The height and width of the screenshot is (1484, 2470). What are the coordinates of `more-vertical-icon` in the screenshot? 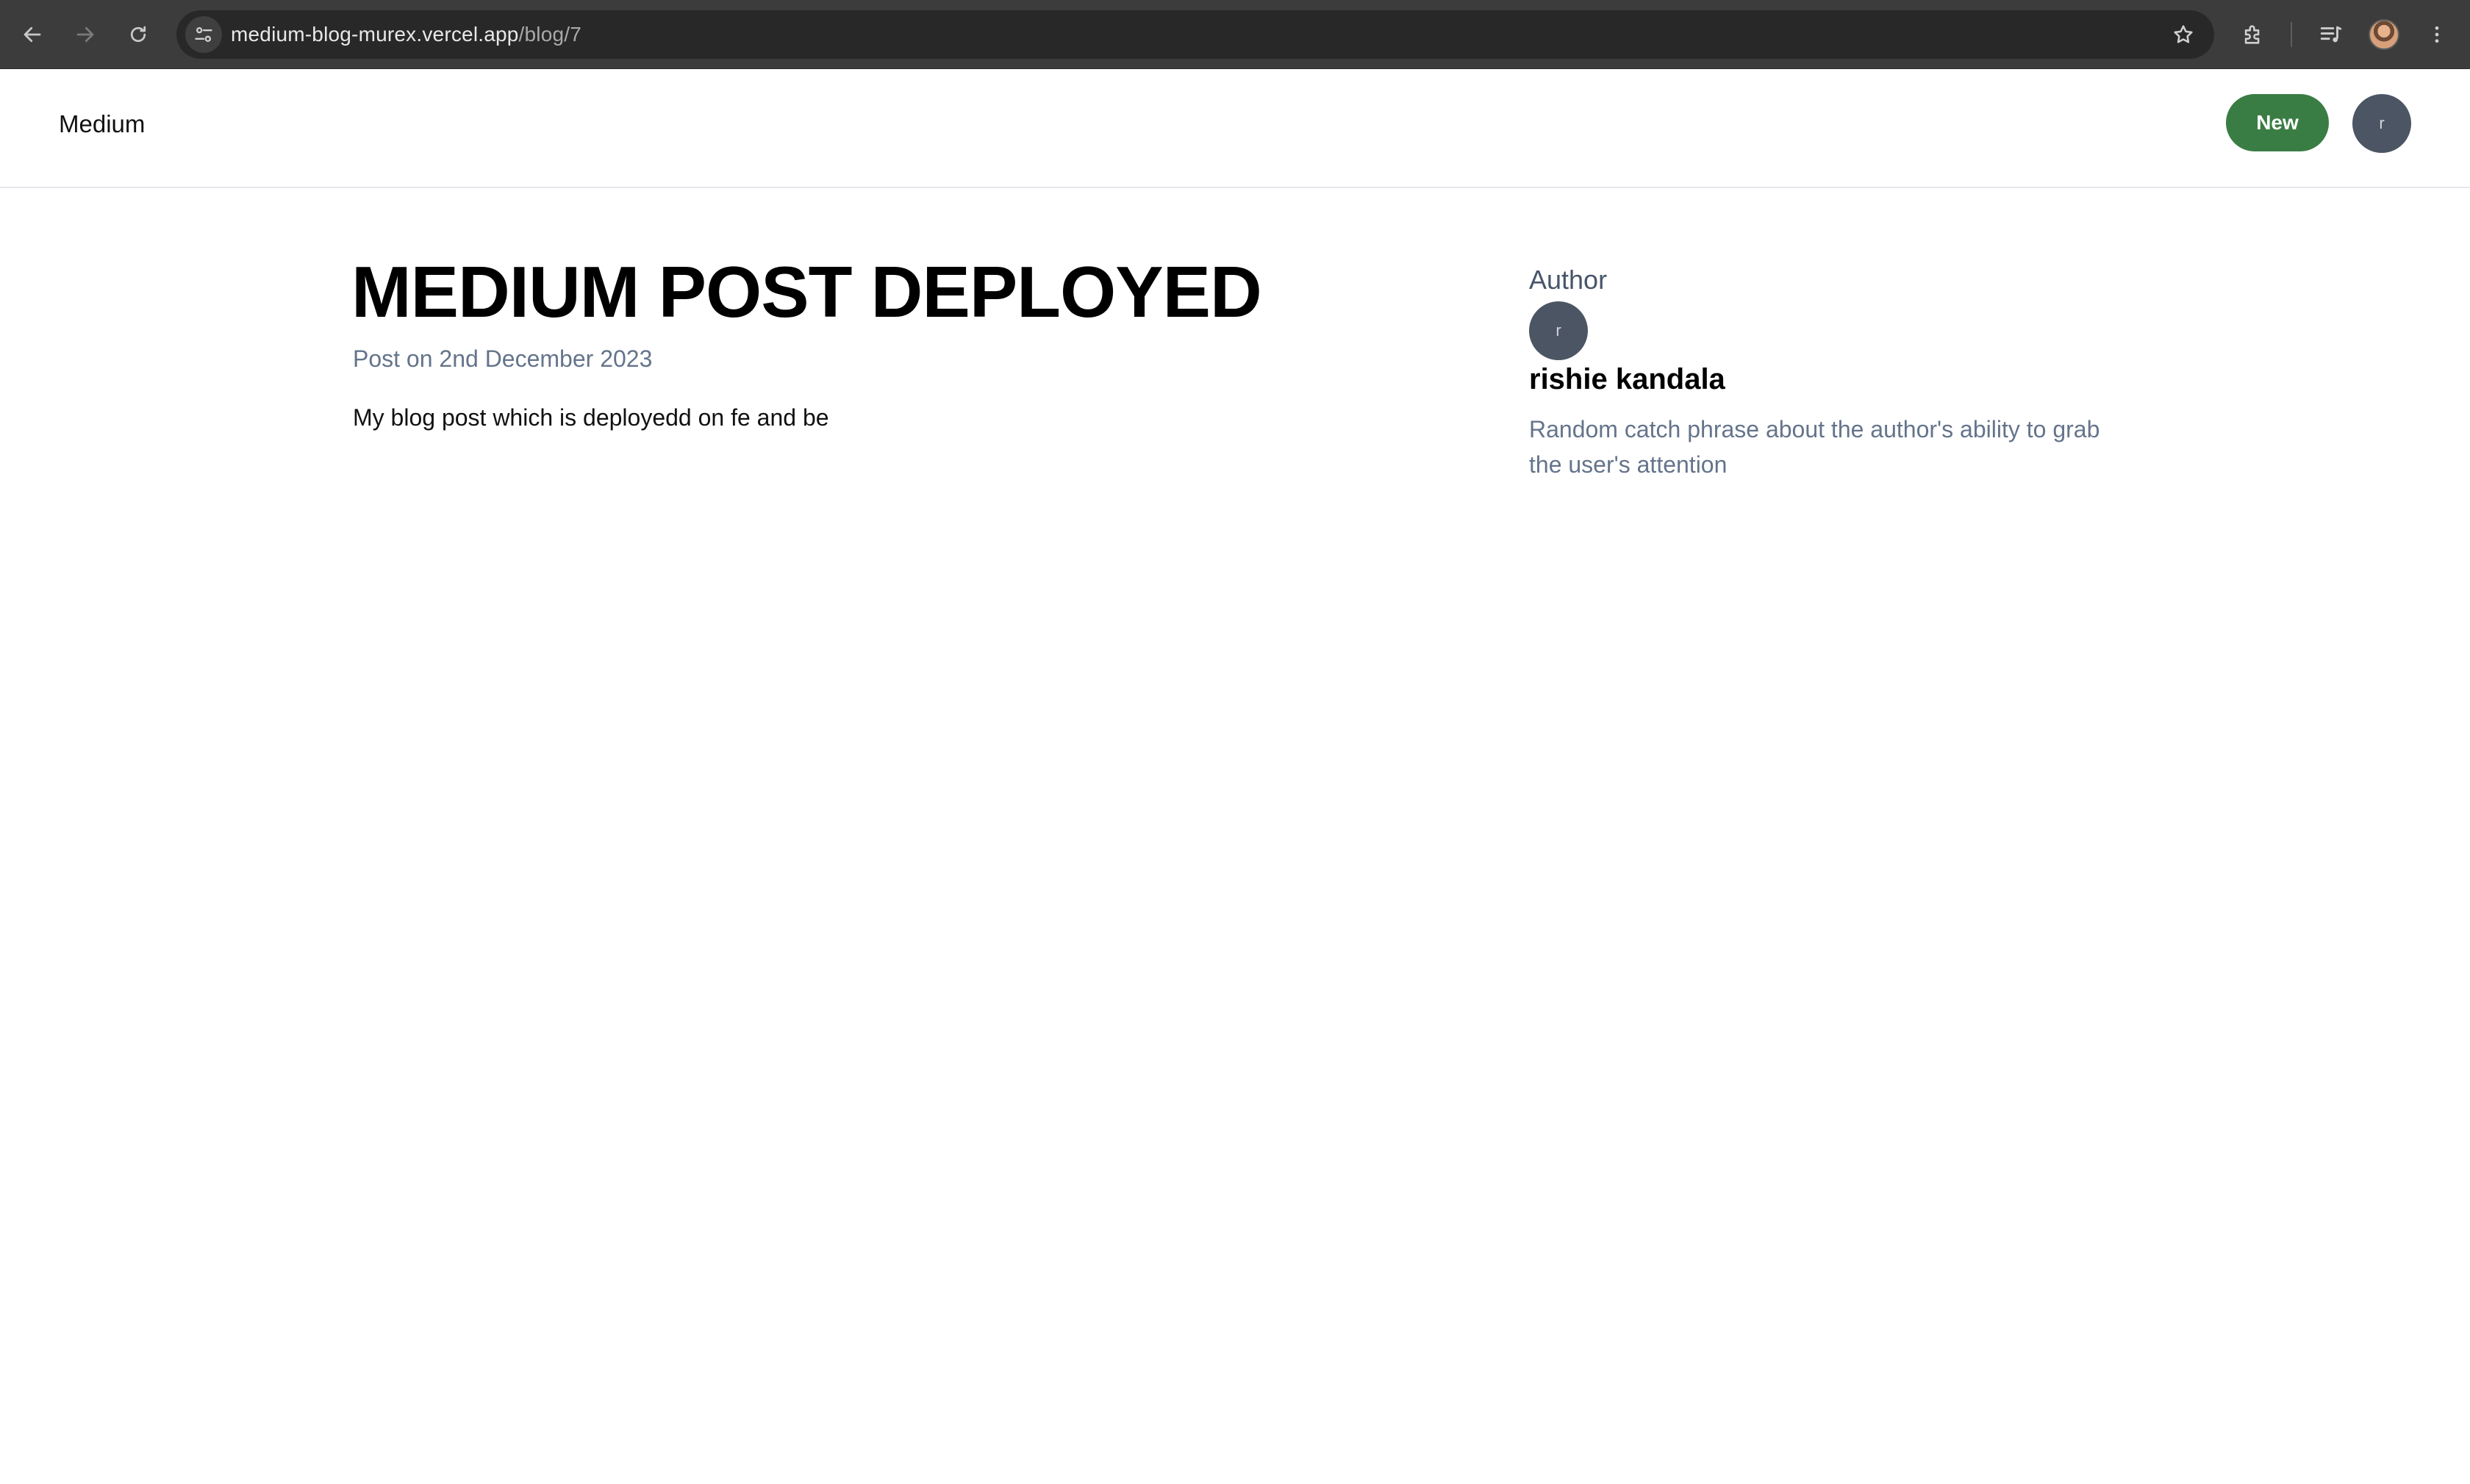 It's located at (2437, 35).